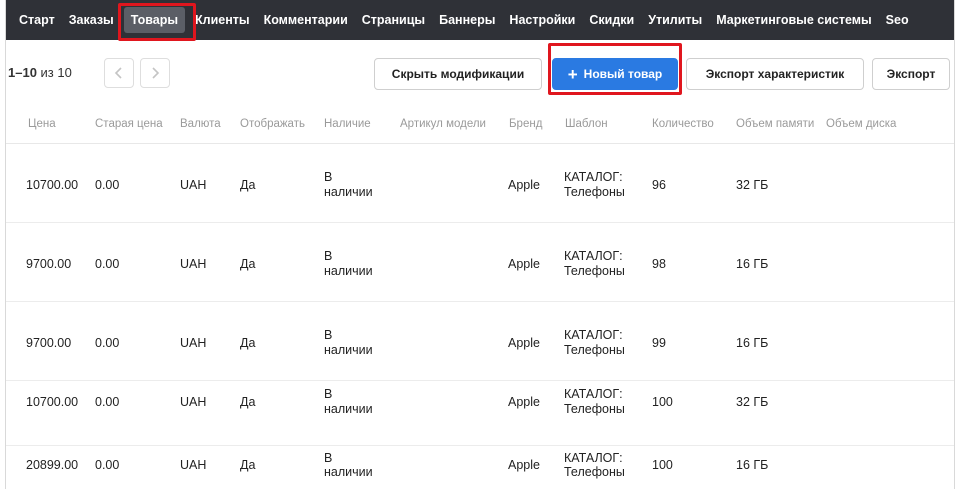 Image resolution: width=960 pixels, height=489 pixels. Describe the element at coordinates (200, 124) in the screenshot. I see `column-header-currency: Валюта` at that location.